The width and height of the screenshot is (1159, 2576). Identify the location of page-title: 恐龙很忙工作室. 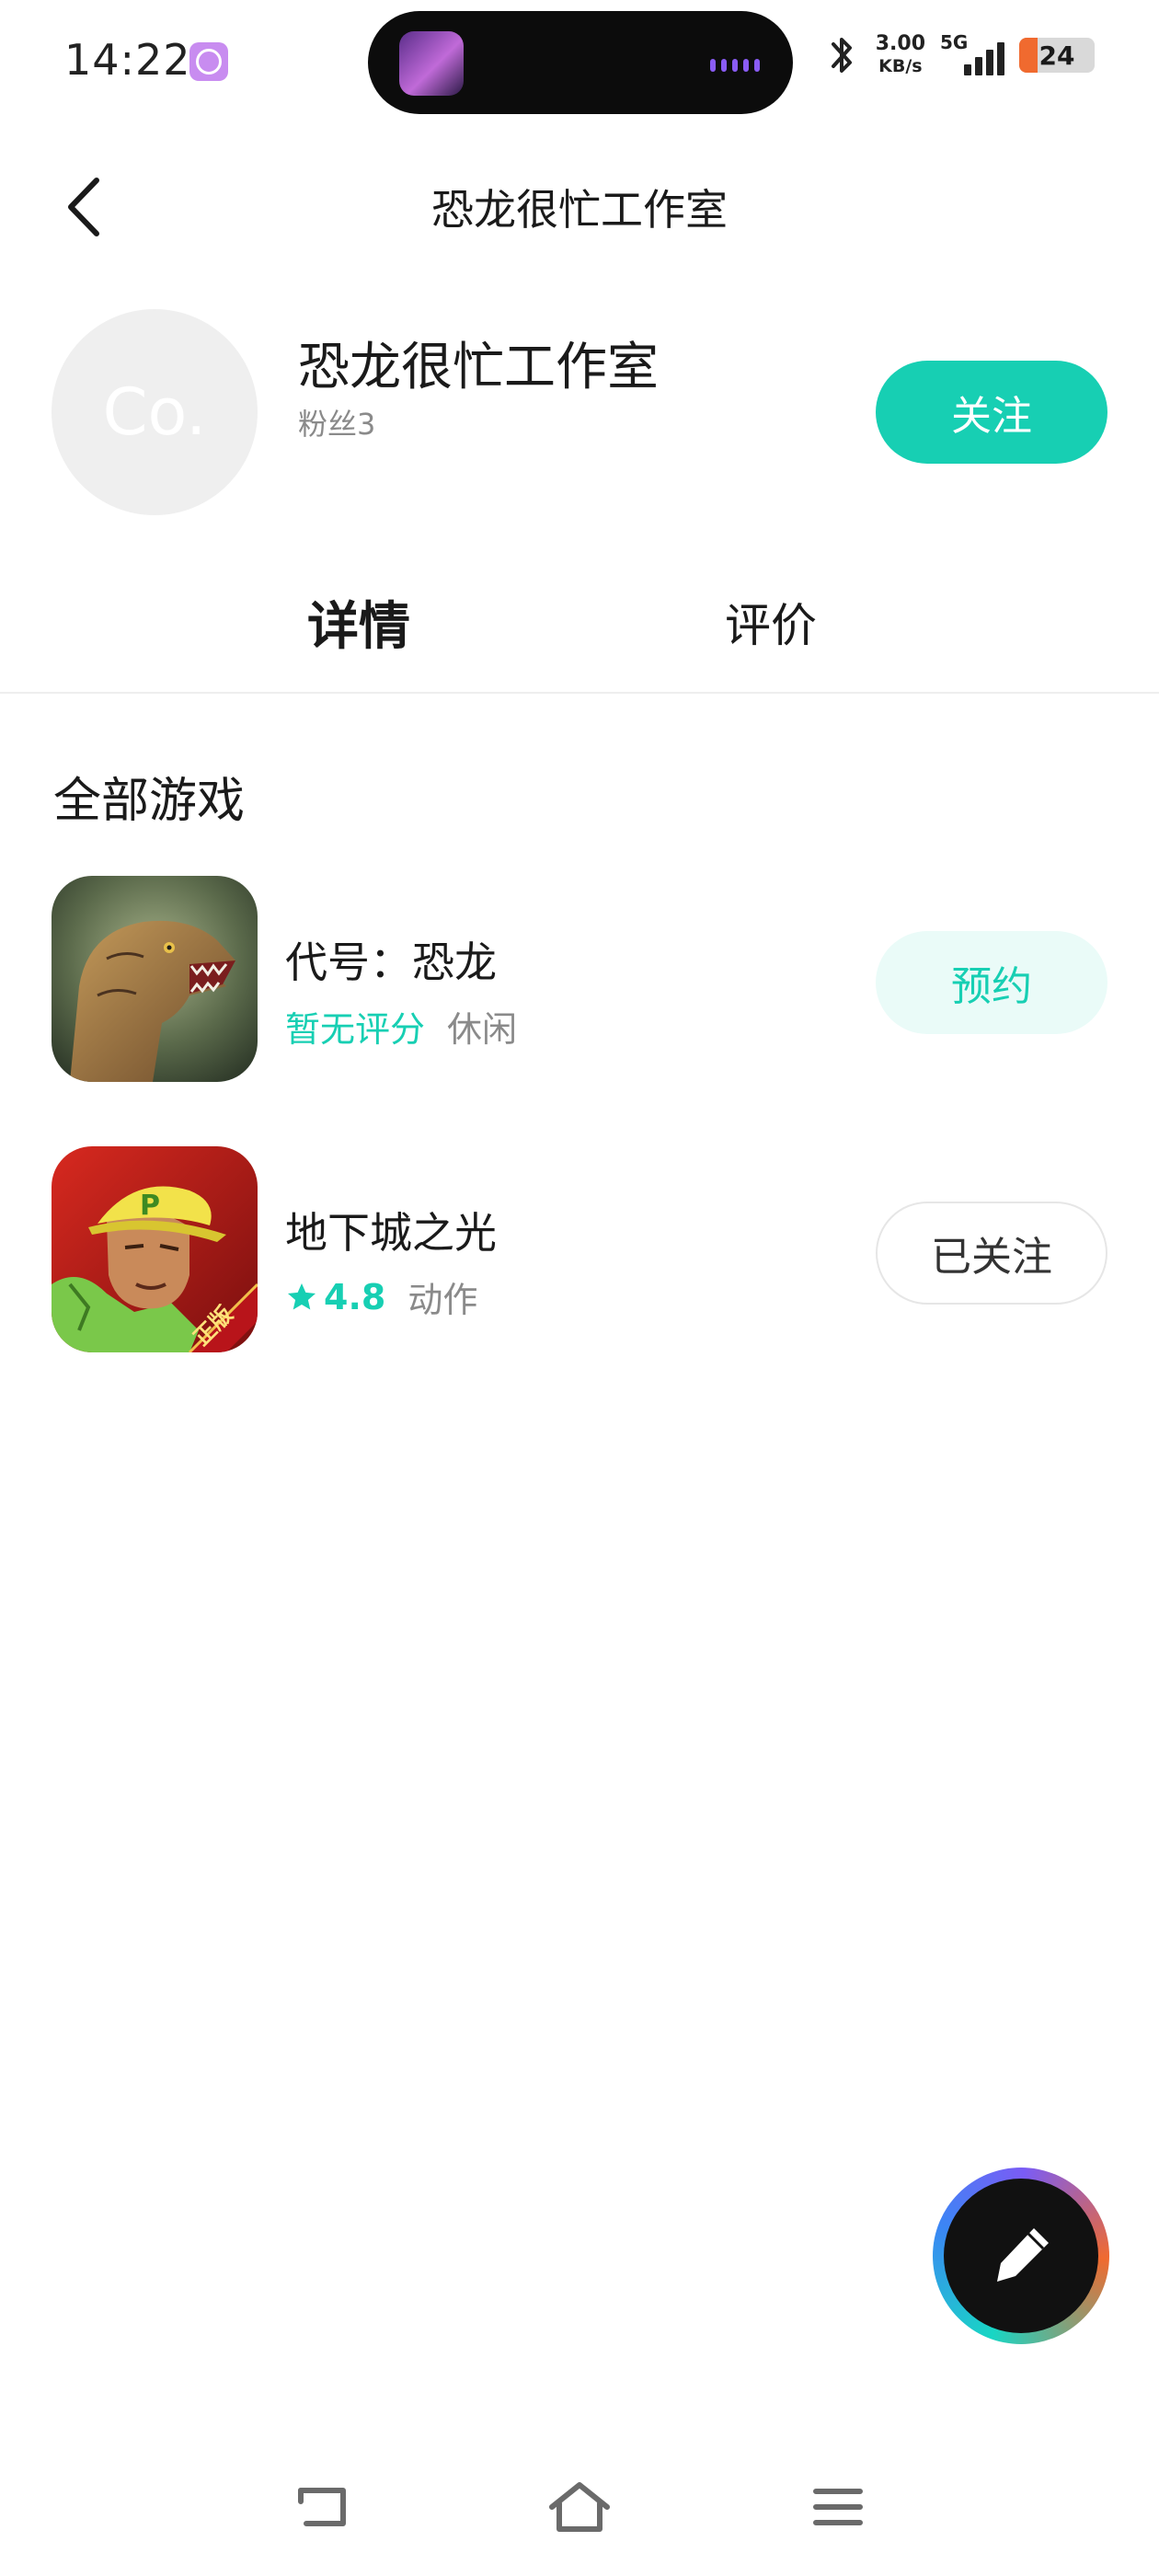
(579, 210).